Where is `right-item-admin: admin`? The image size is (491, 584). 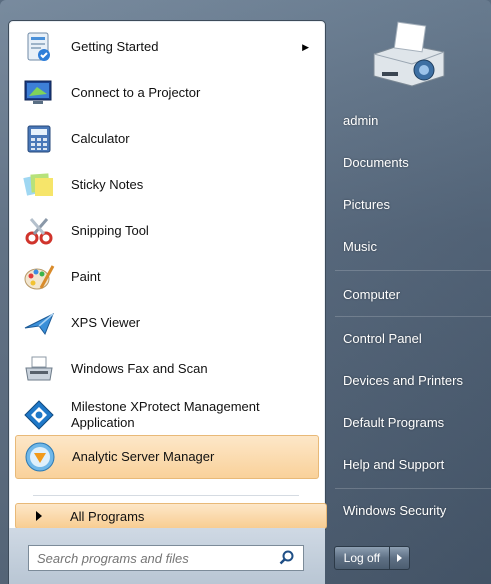
right-item-admin: admin is located at coordinates (413, 120).